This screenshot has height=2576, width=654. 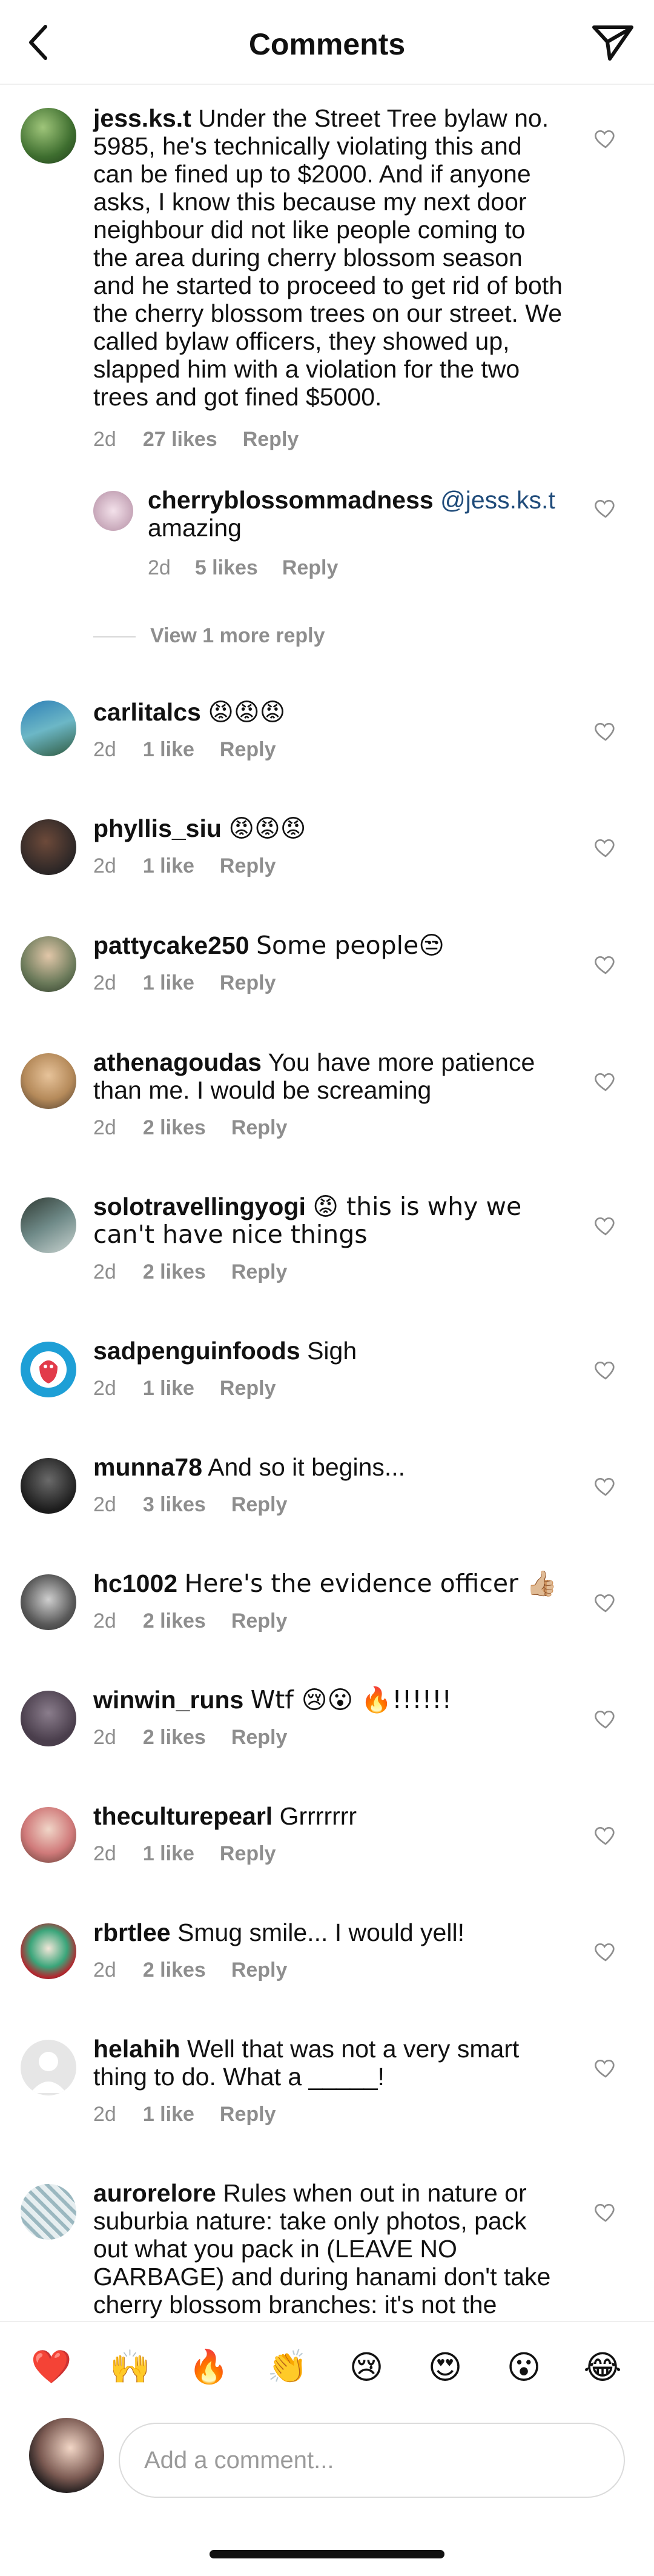 What do you see at coordinates (445, 2367) in the screenshot?
I see `heart-eyes-reaction: 😍` at bounding box center [445, 2367].